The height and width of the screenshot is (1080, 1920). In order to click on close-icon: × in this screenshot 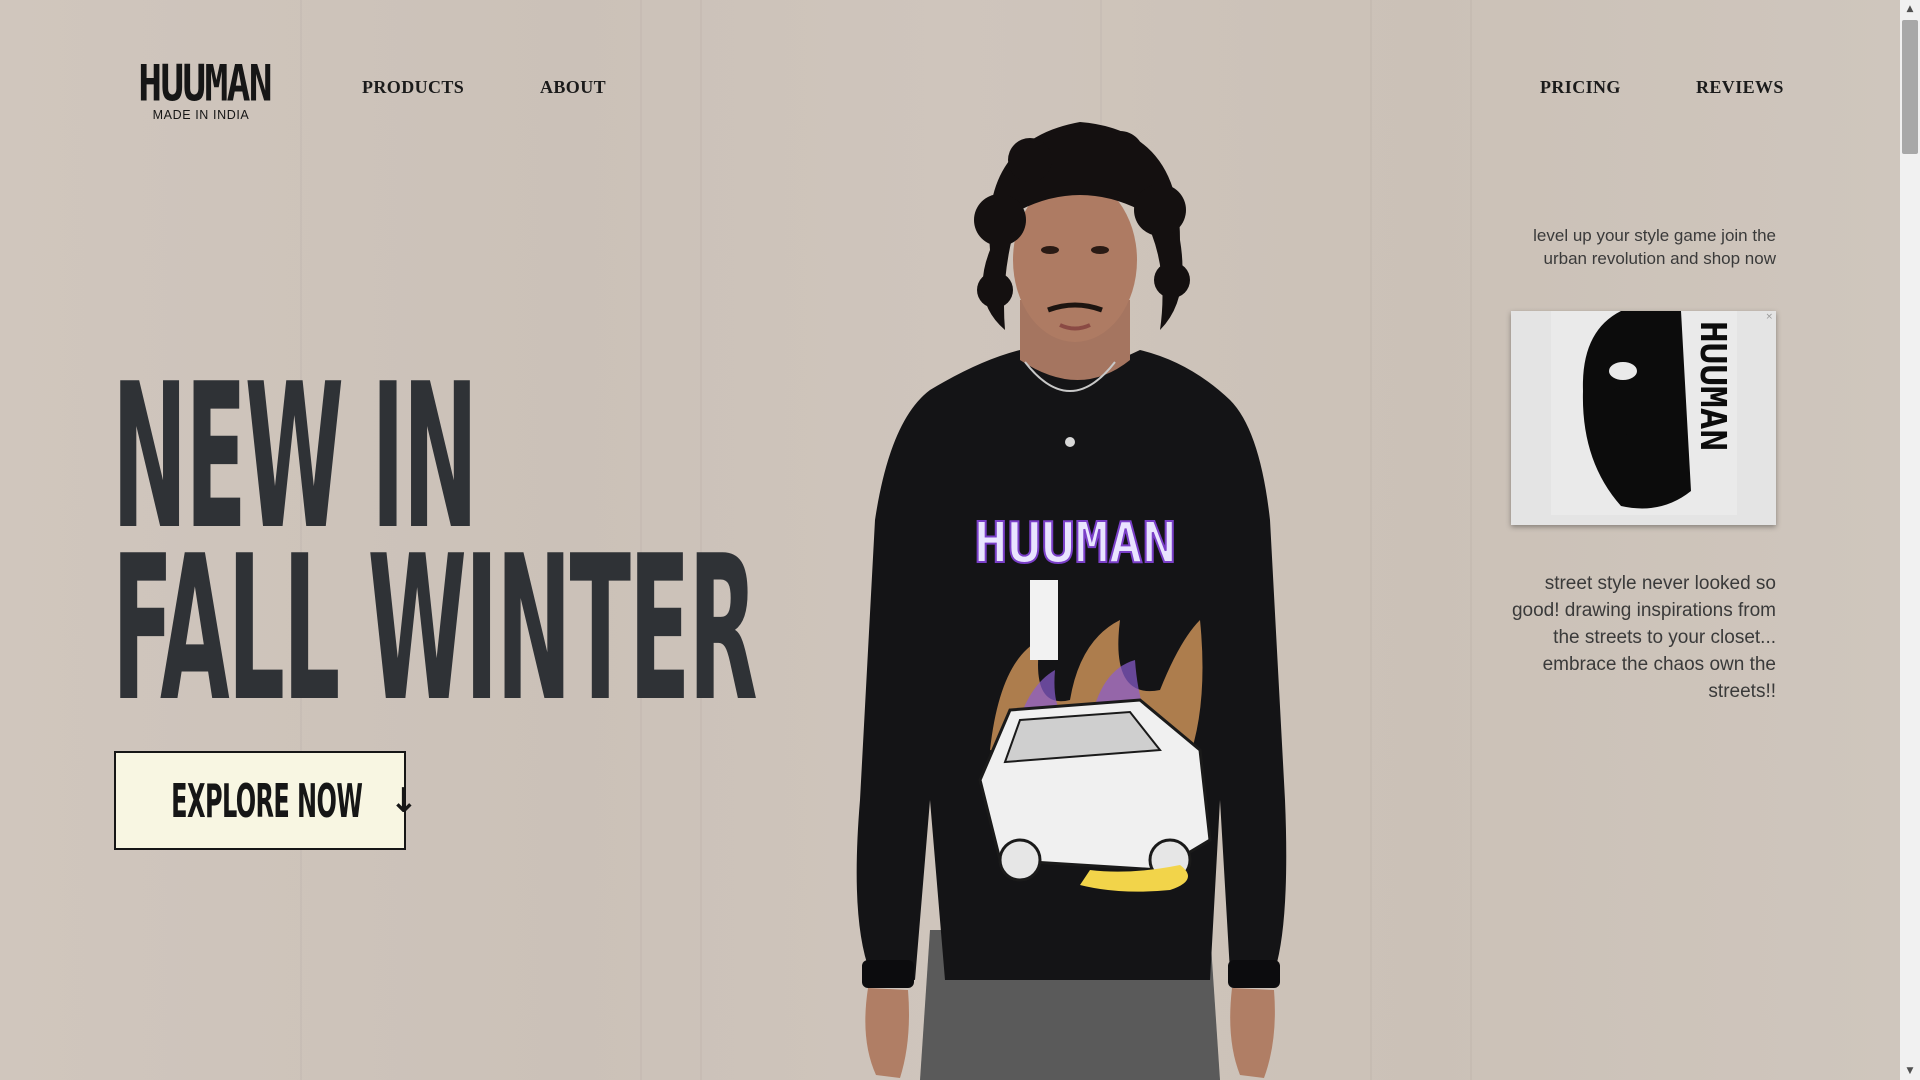, I will do `click(1769, 317)`.